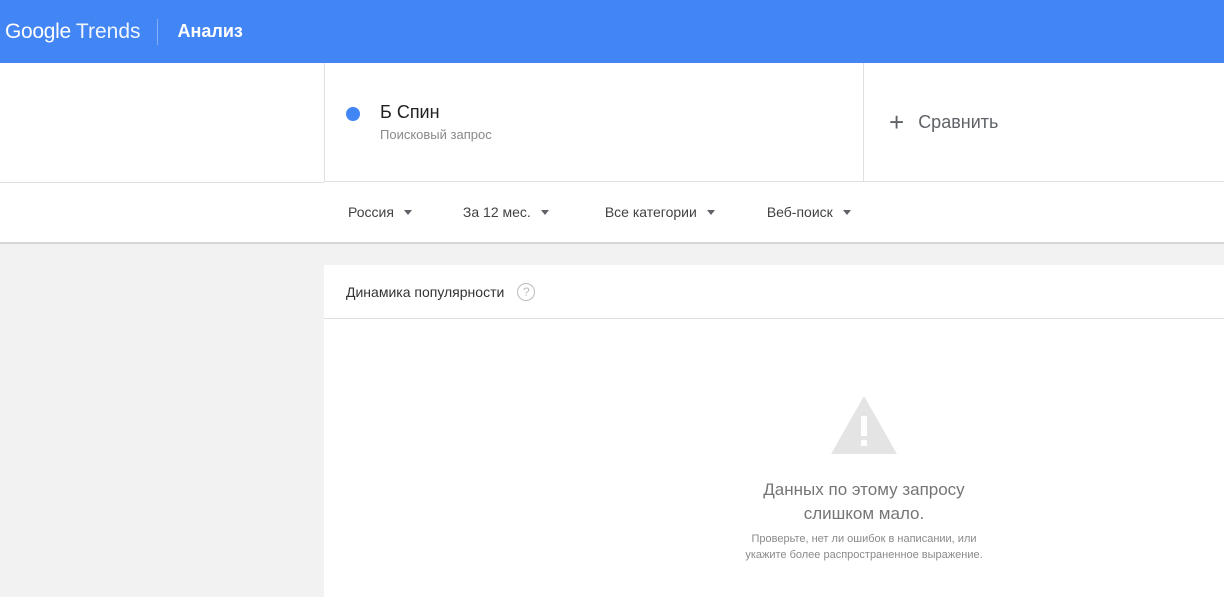 The image size is (1224, 597). What do you see at coordinates (425, 291) in the screenshot?
I see `card-title: Динамика популярности` at bounding box center [425, 291].